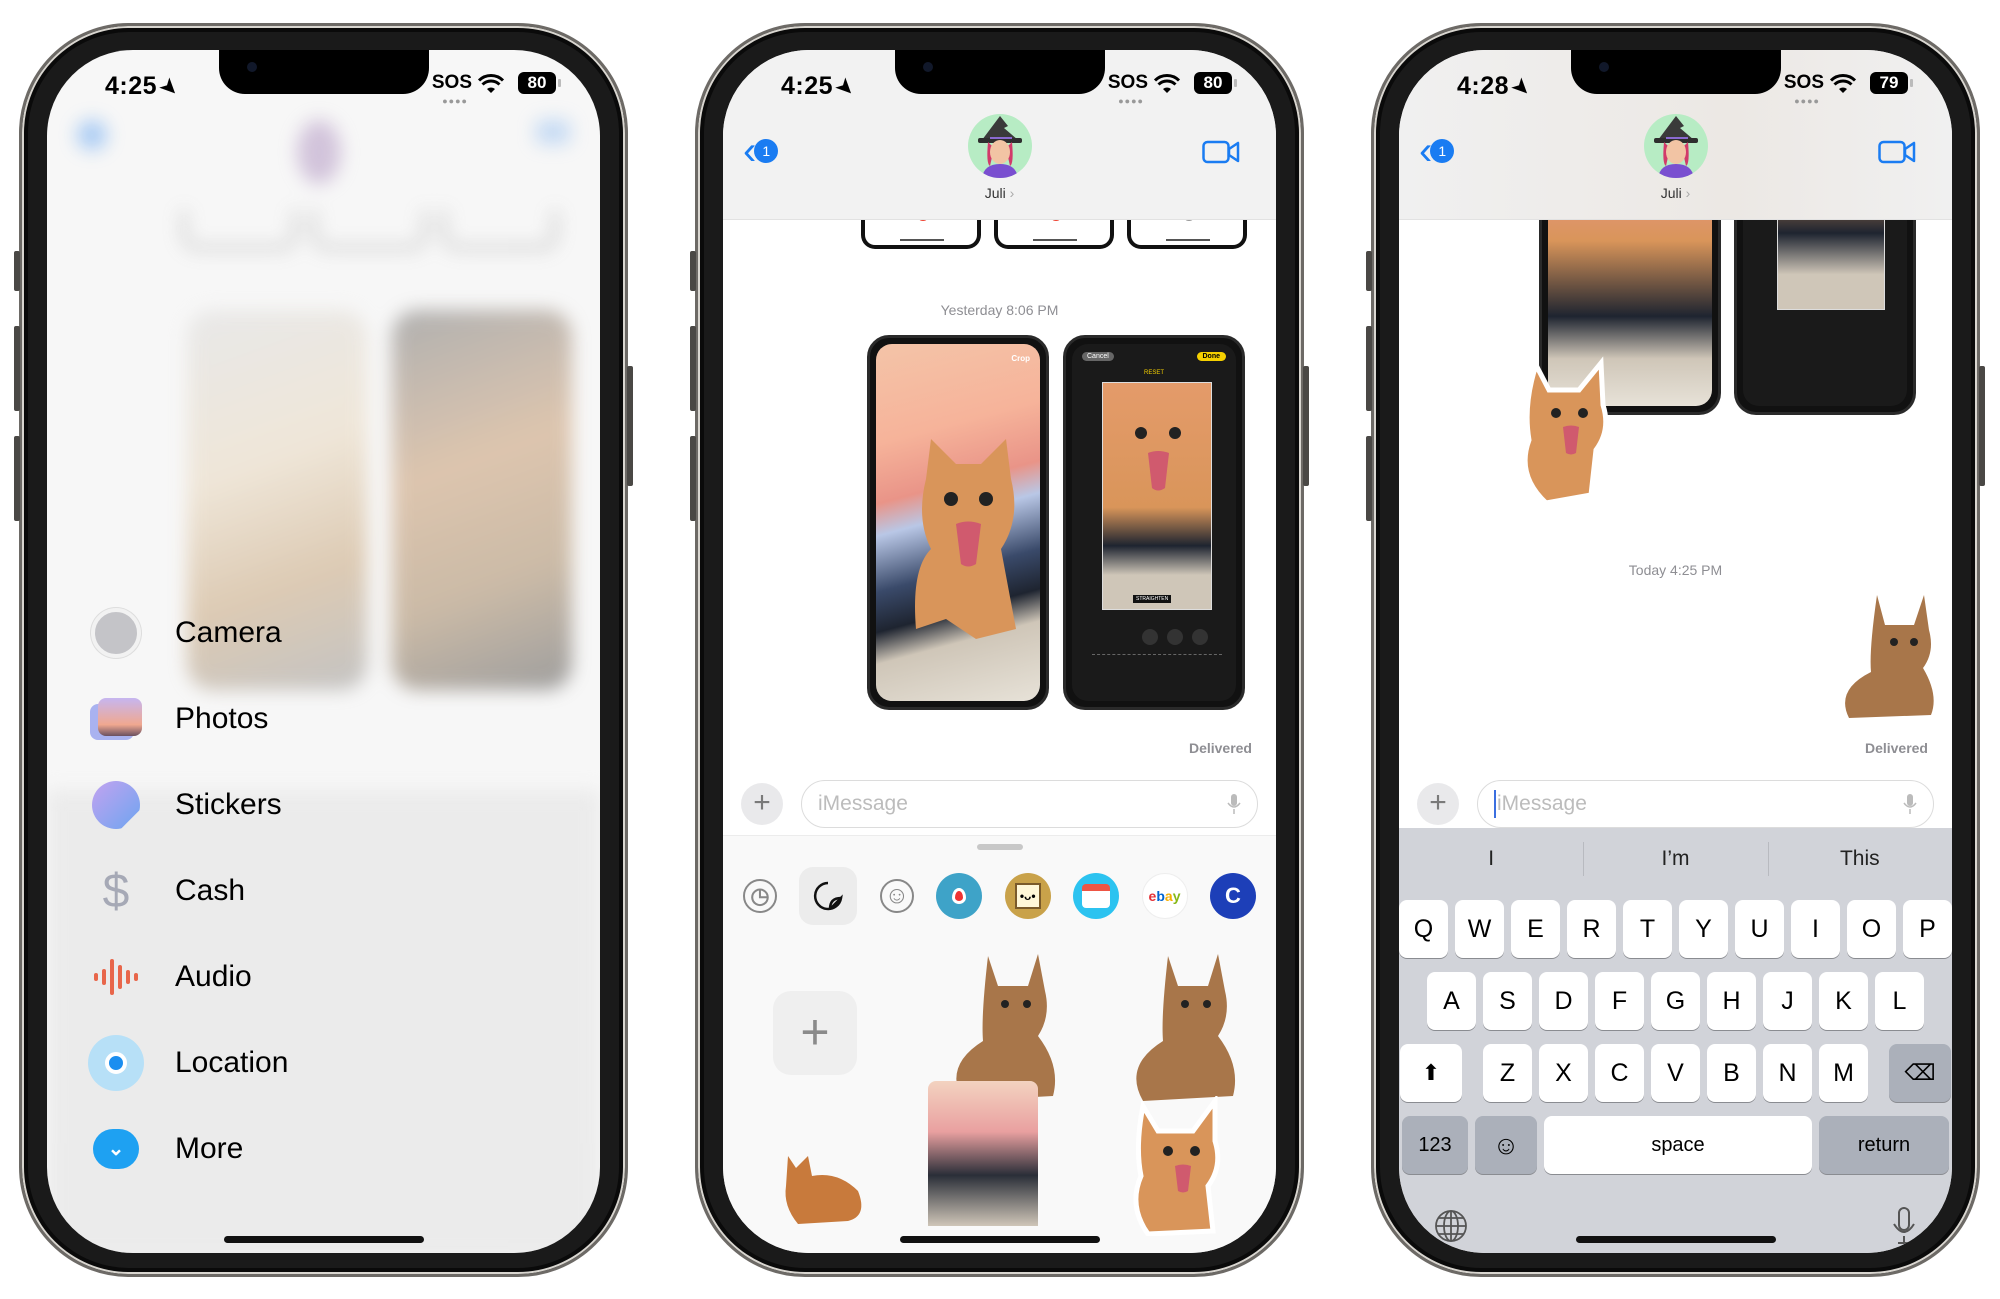 The height and width of the screenshot is (1299, 2000). What do you see at coordinates (1127, 82) in the screenshot?
I see `sos-indicator: SOS` at bounding box center [1127, 82].